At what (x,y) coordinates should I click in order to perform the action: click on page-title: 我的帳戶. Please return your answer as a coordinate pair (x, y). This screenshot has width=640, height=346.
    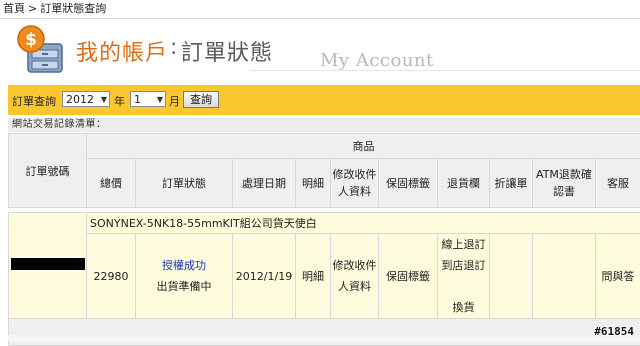
    Looking at the image, I should click on (122, 51).